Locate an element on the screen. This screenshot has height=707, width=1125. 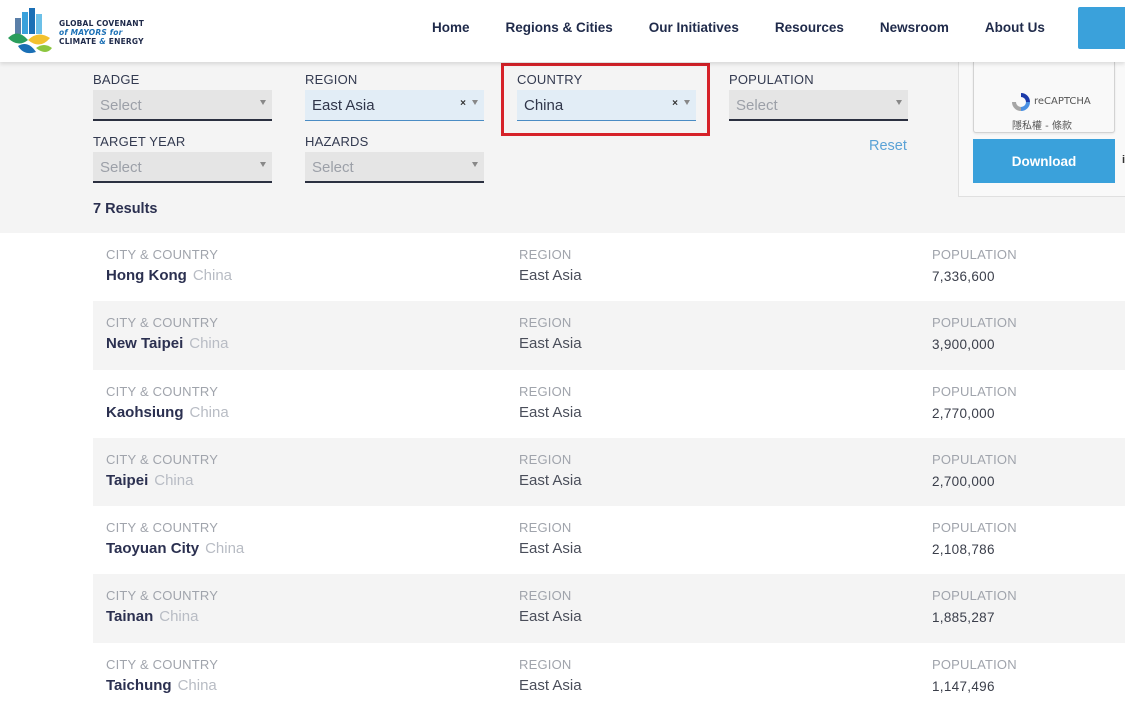
nav-about-us: About Us is located at coordinates (1015, 27).